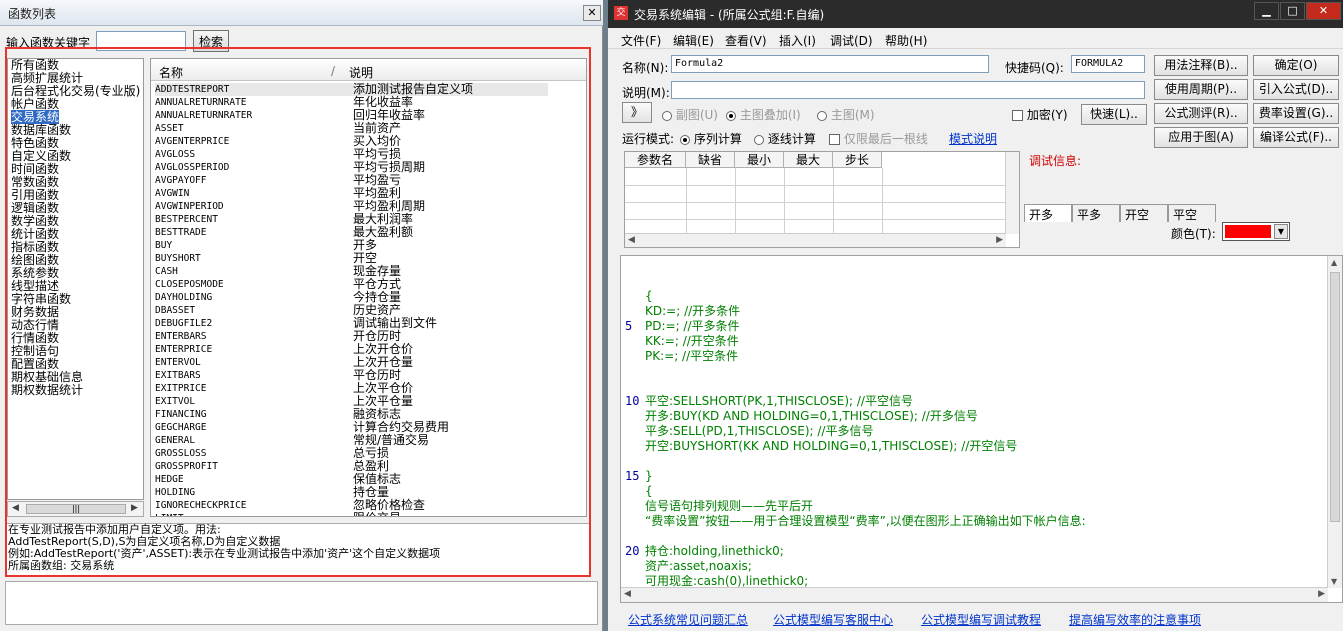  What do you see at coordinates (815, 240) in the screenshot?
I see `param-hscrollbar: ◀ ▶` at bounding box center [815, 240].